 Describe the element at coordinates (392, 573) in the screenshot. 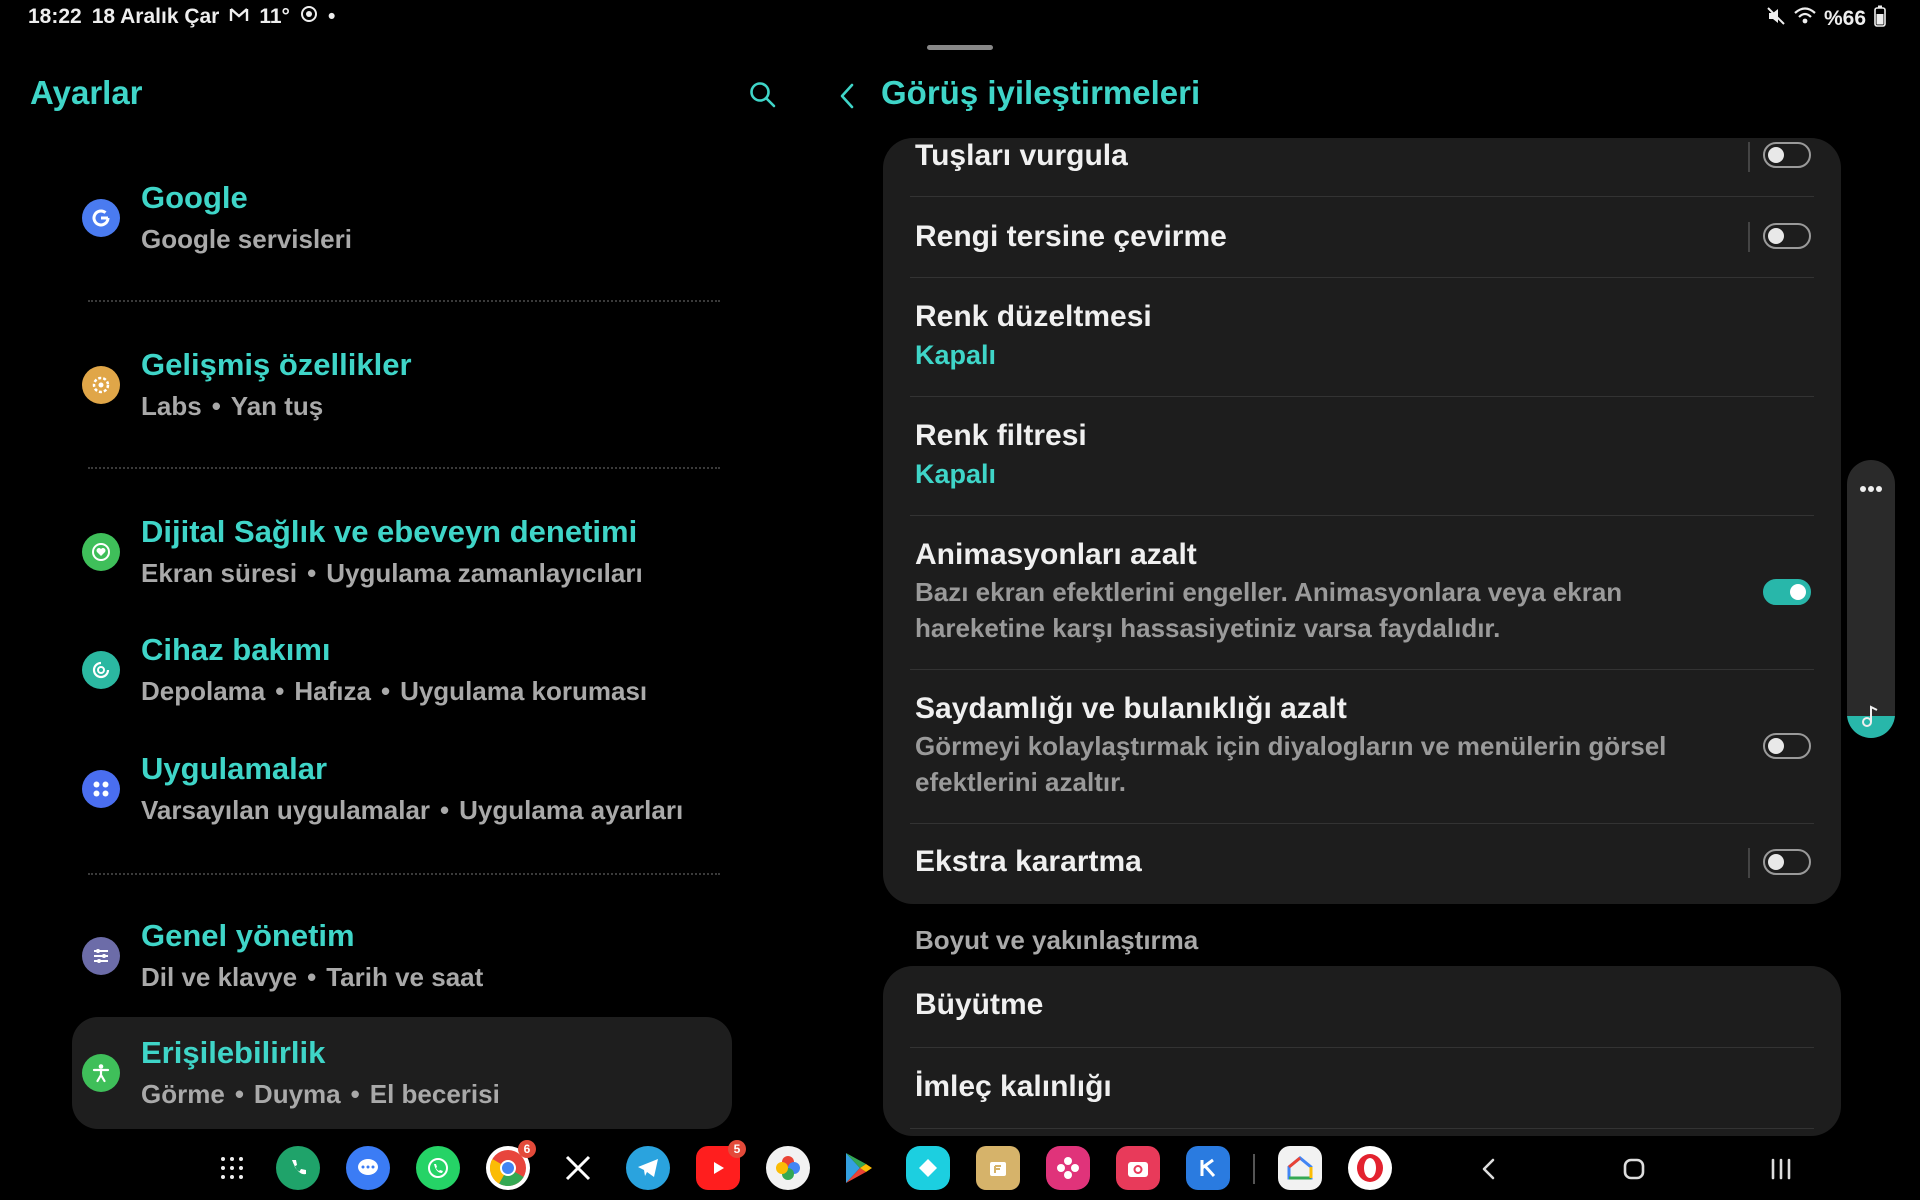

I see `menu-item-subtitle: Ekran süresi • Uygulama zamanlayıcıları` at that location.